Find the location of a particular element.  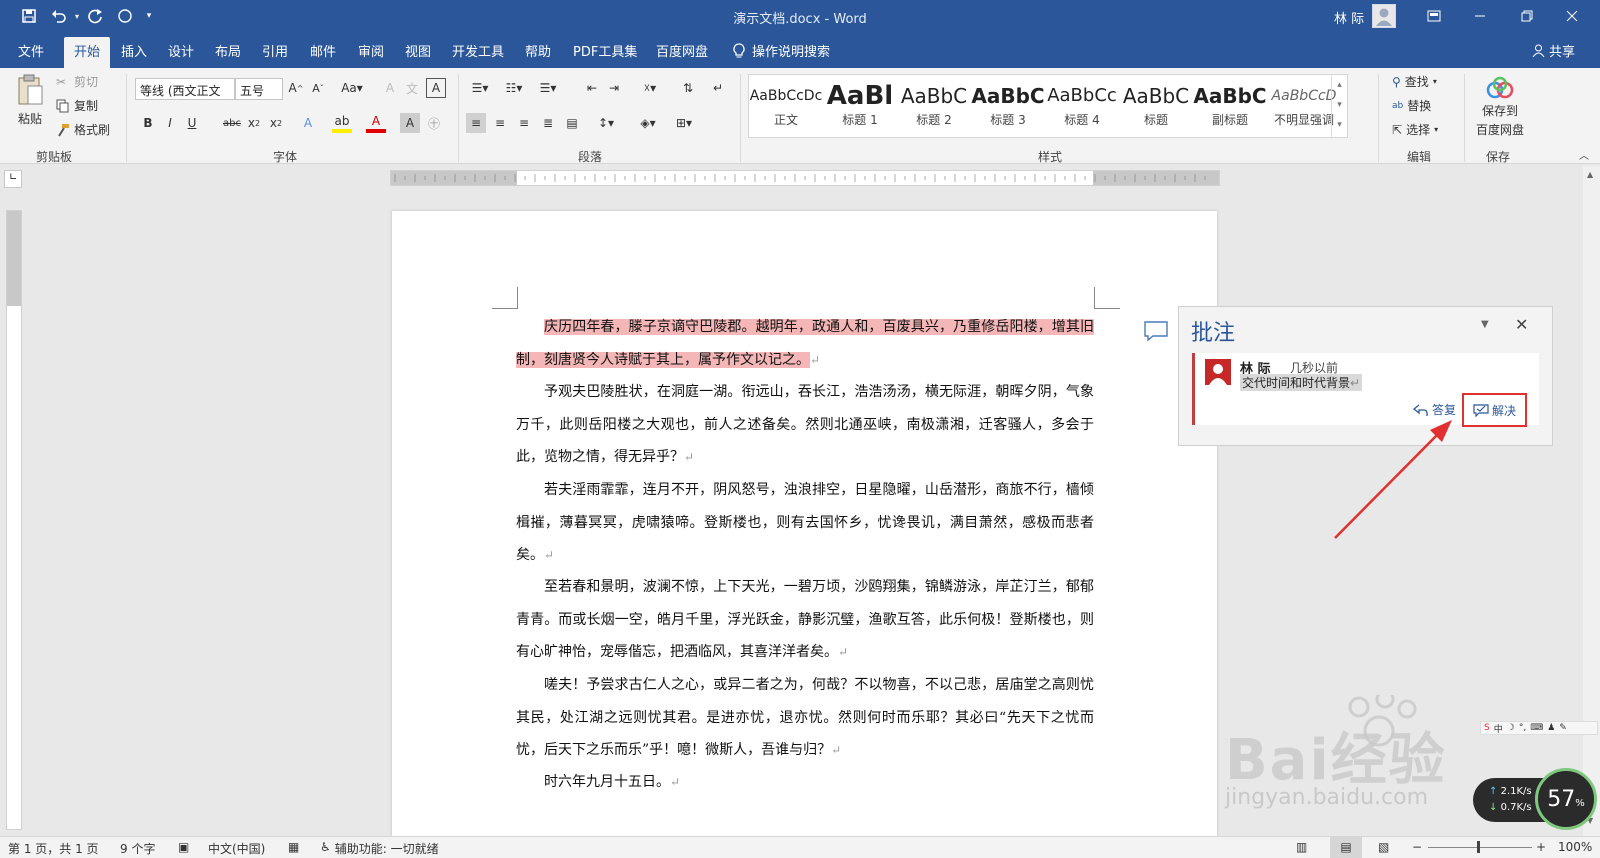

scroll-up-icon: ▲ is located at coordinates (1590, 174).